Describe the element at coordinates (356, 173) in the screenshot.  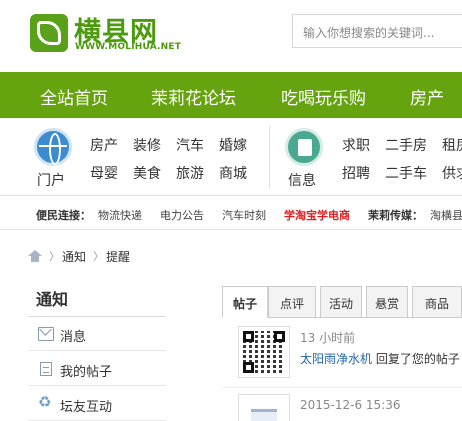
I see `info-link-hiring: 招聘` at that location.